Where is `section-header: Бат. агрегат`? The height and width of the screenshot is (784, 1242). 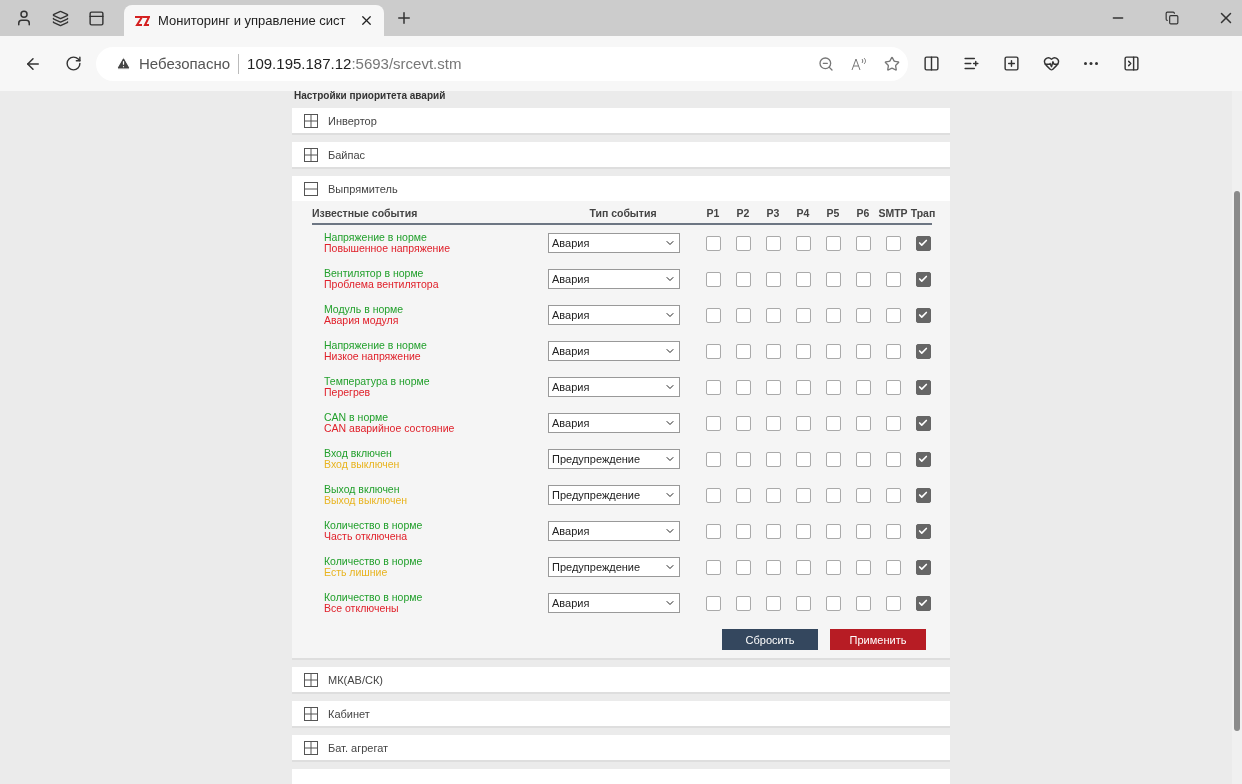
section-header: Бат. агрегат is located at coordinates (621, 747).